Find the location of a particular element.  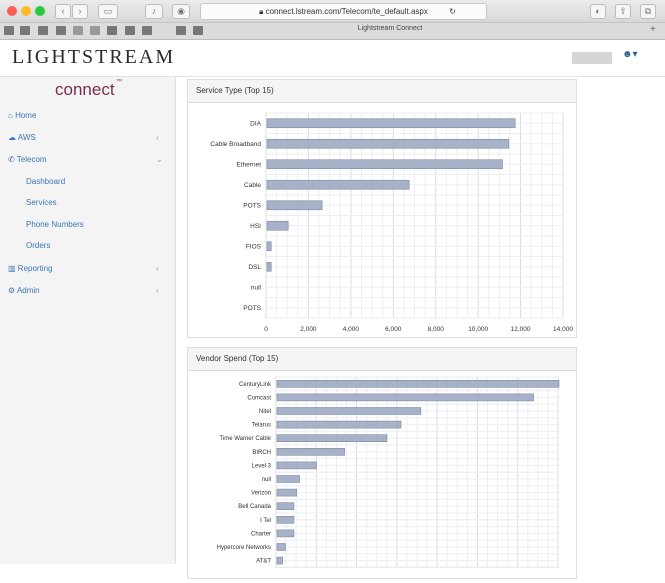

category-label: Charter is located at coordinates (261, 534).